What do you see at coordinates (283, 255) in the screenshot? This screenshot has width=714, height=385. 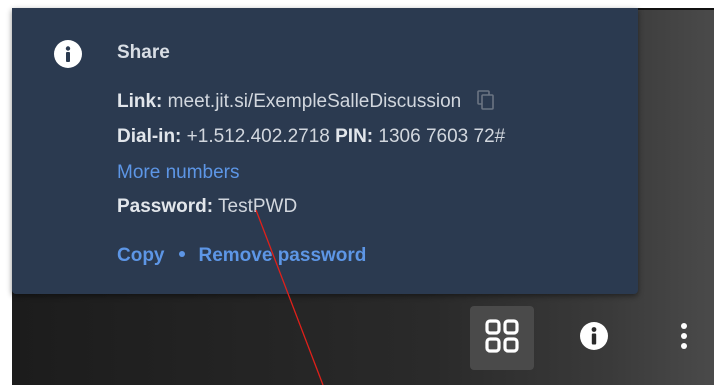 I see `remove-password-button: Remove password` at bounding box center [283, 255].